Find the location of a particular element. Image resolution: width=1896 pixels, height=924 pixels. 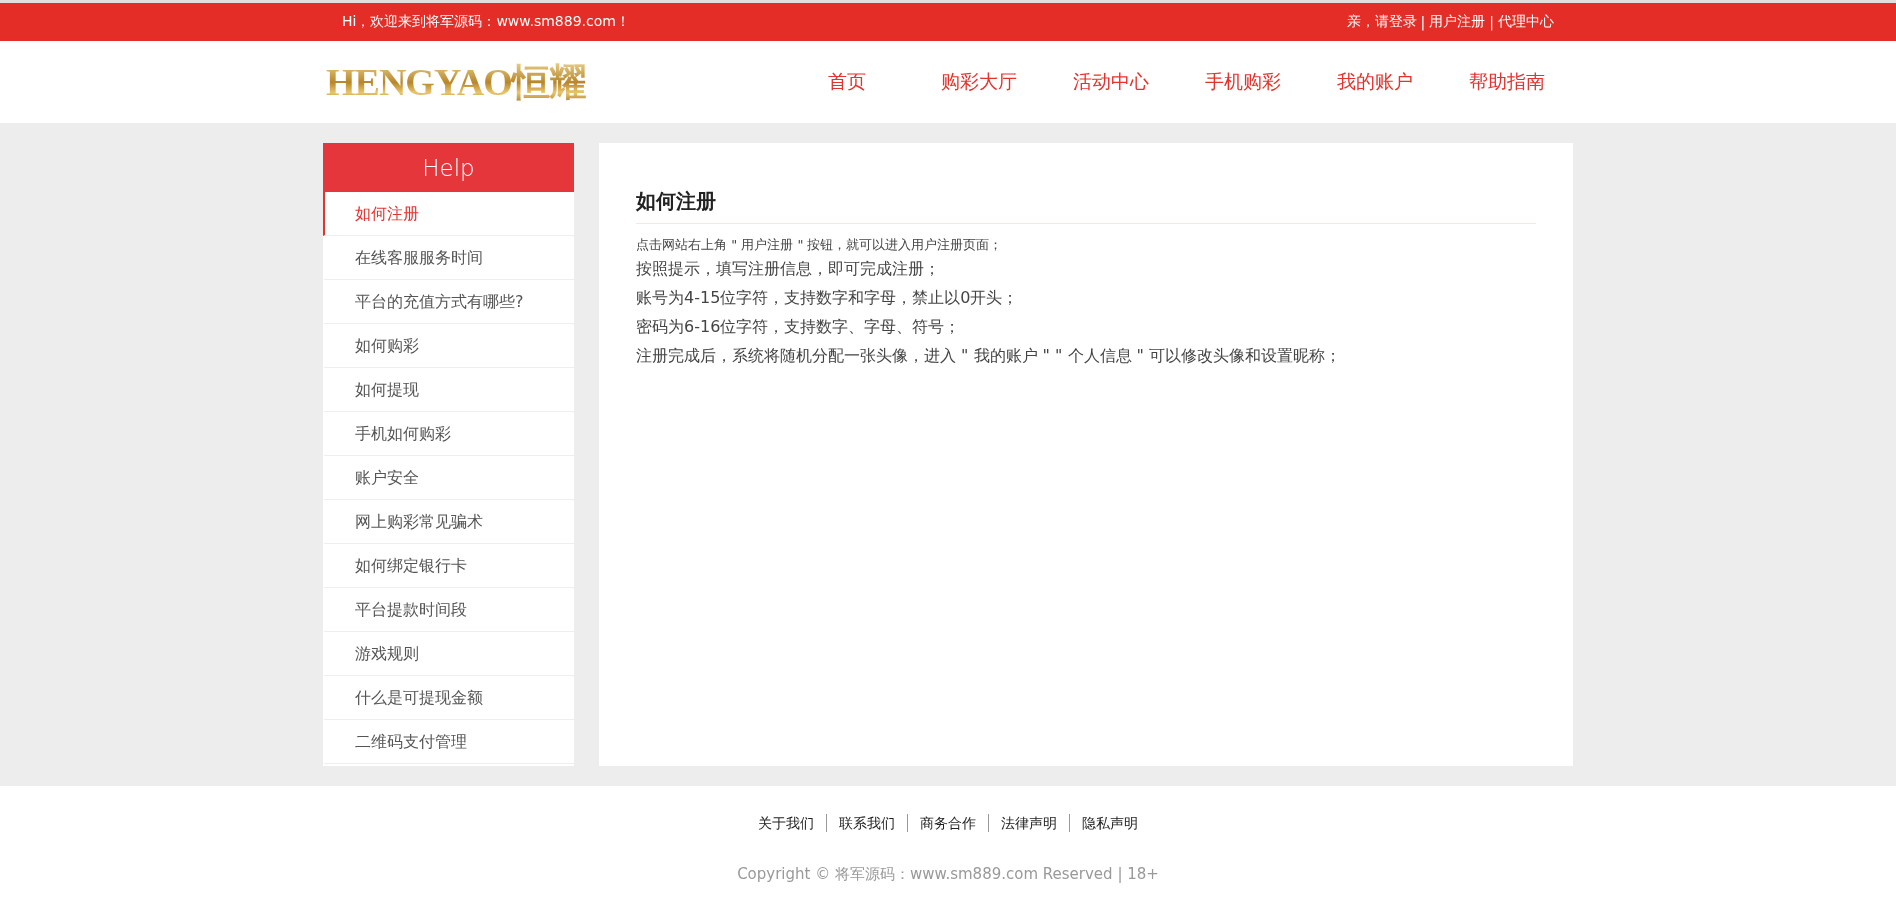

top-link: 代理中心 is located at coordinates (1526, 22).